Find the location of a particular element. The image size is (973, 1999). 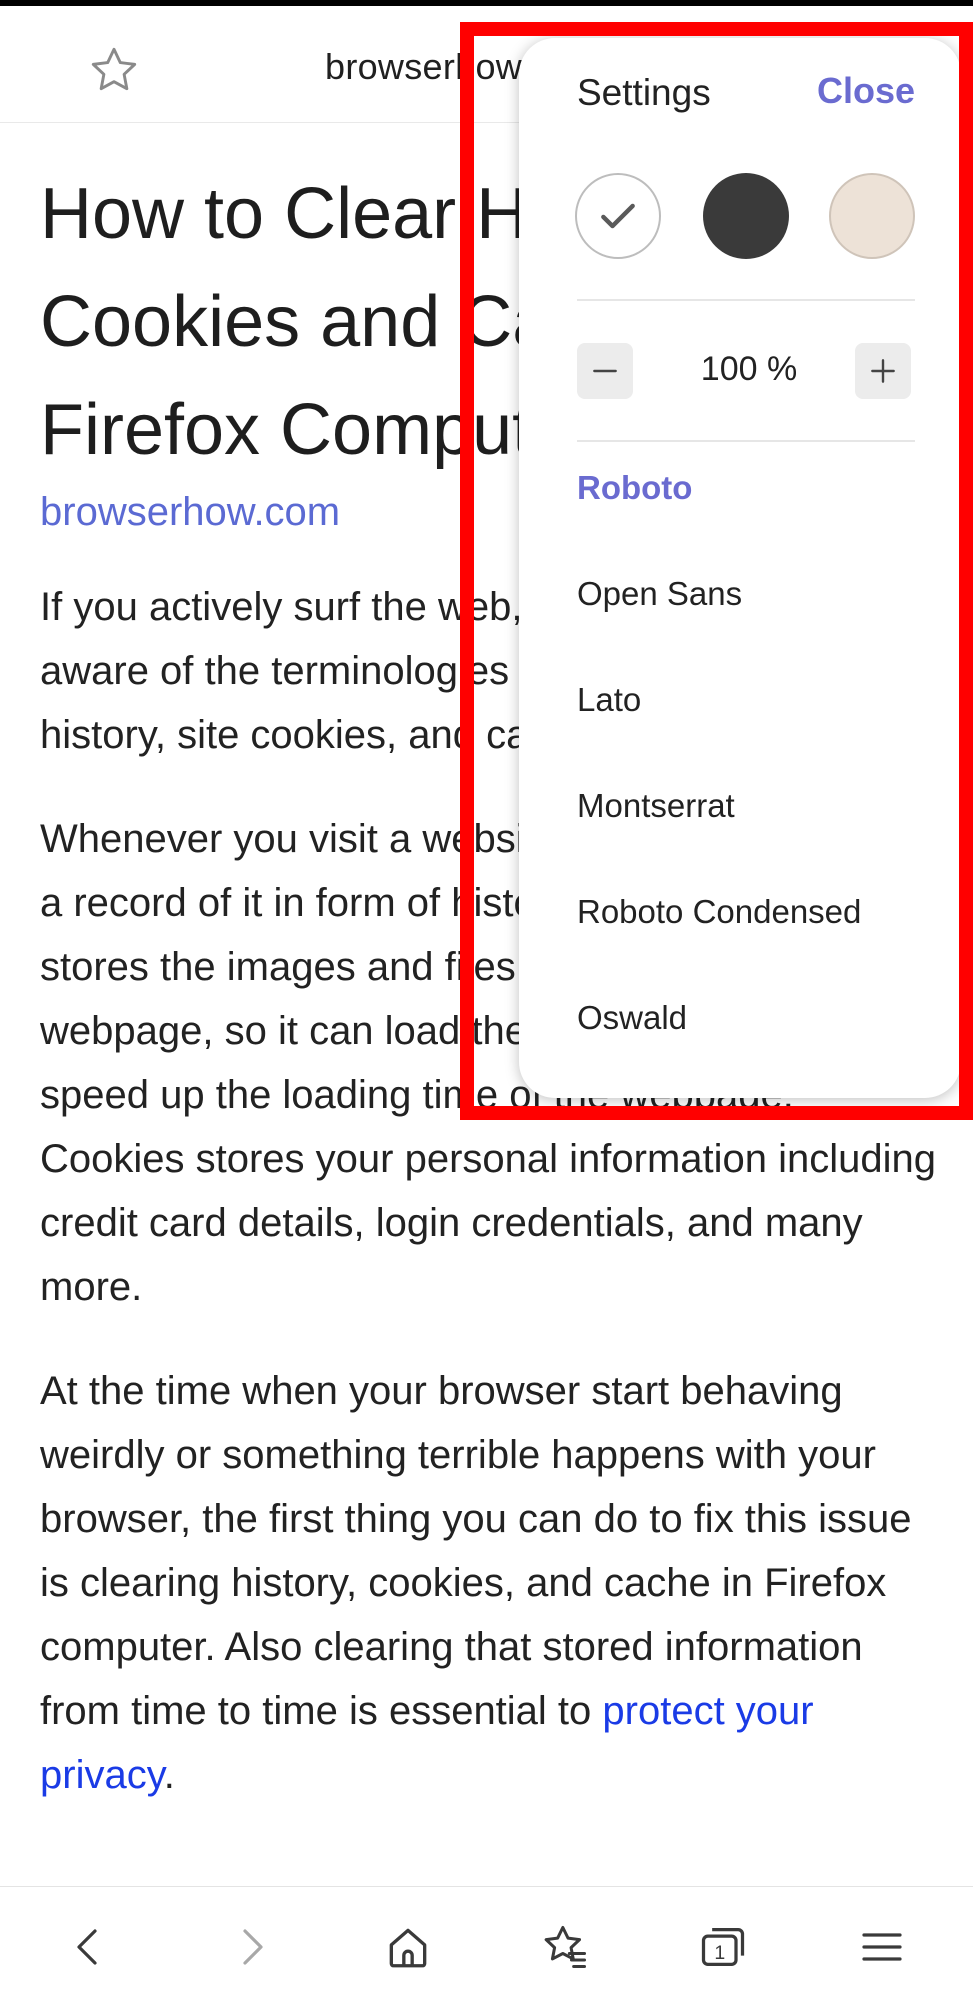

forward-arrow-icon is located at coordinates (253, 1947).